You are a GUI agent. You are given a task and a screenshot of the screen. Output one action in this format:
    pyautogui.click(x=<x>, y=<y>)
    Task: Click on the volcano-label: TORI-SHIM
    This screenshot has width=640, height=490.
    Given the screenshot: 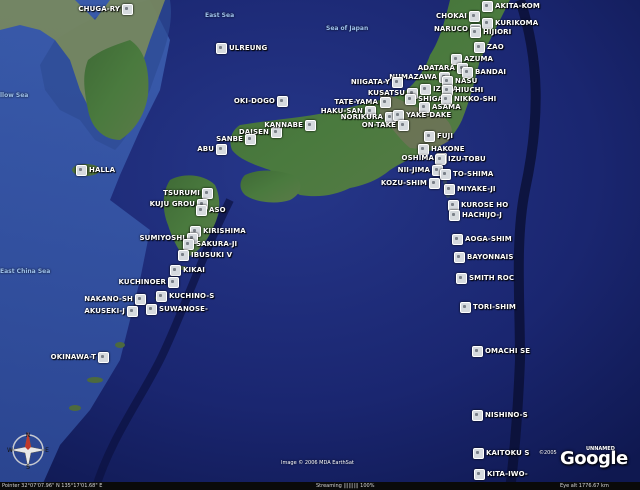 What is the action you would take?
    pyautogui.click(x=494, y=307)
    